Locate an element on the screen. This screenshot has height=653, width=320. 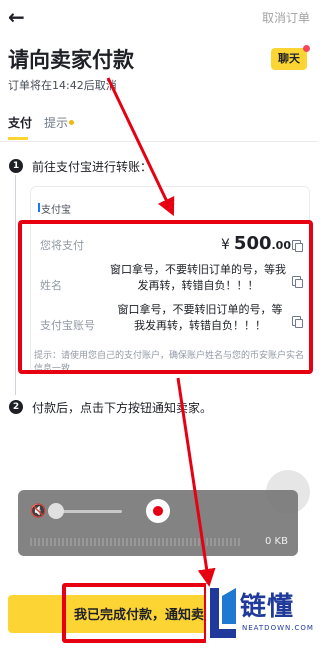
cancel-order-button: 取消订单 is located at coordinates (286, 17).